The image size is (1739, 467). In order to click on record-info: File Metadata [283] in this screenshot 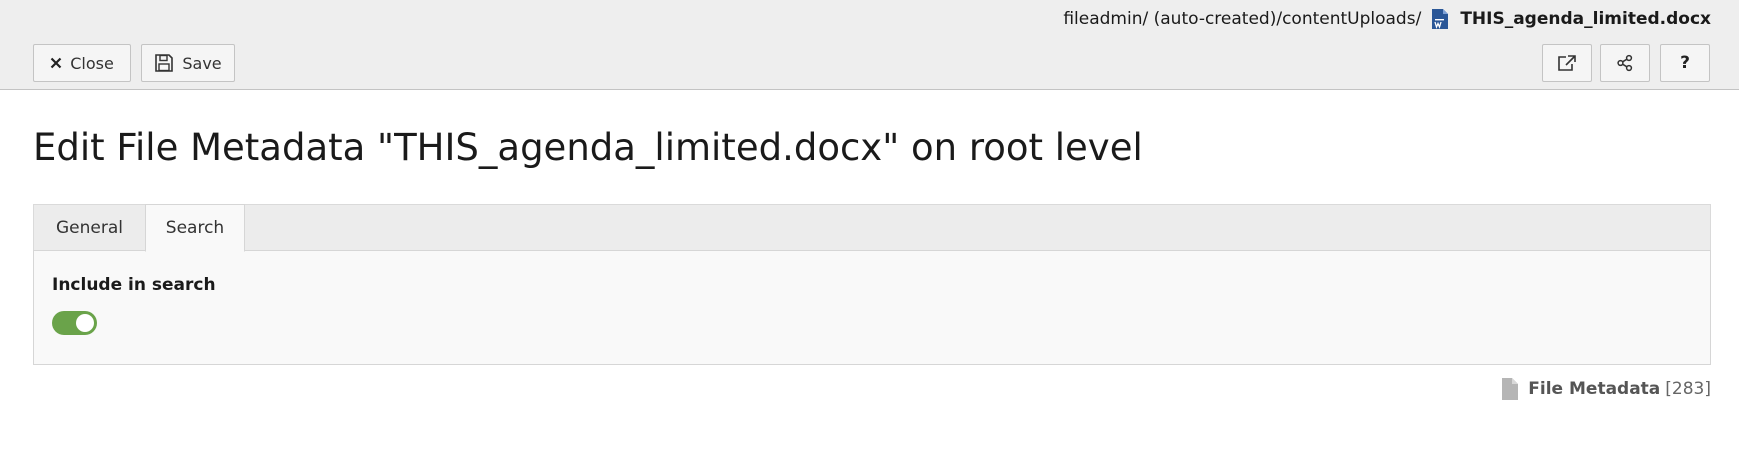, I will do `click(1606, 389)`.